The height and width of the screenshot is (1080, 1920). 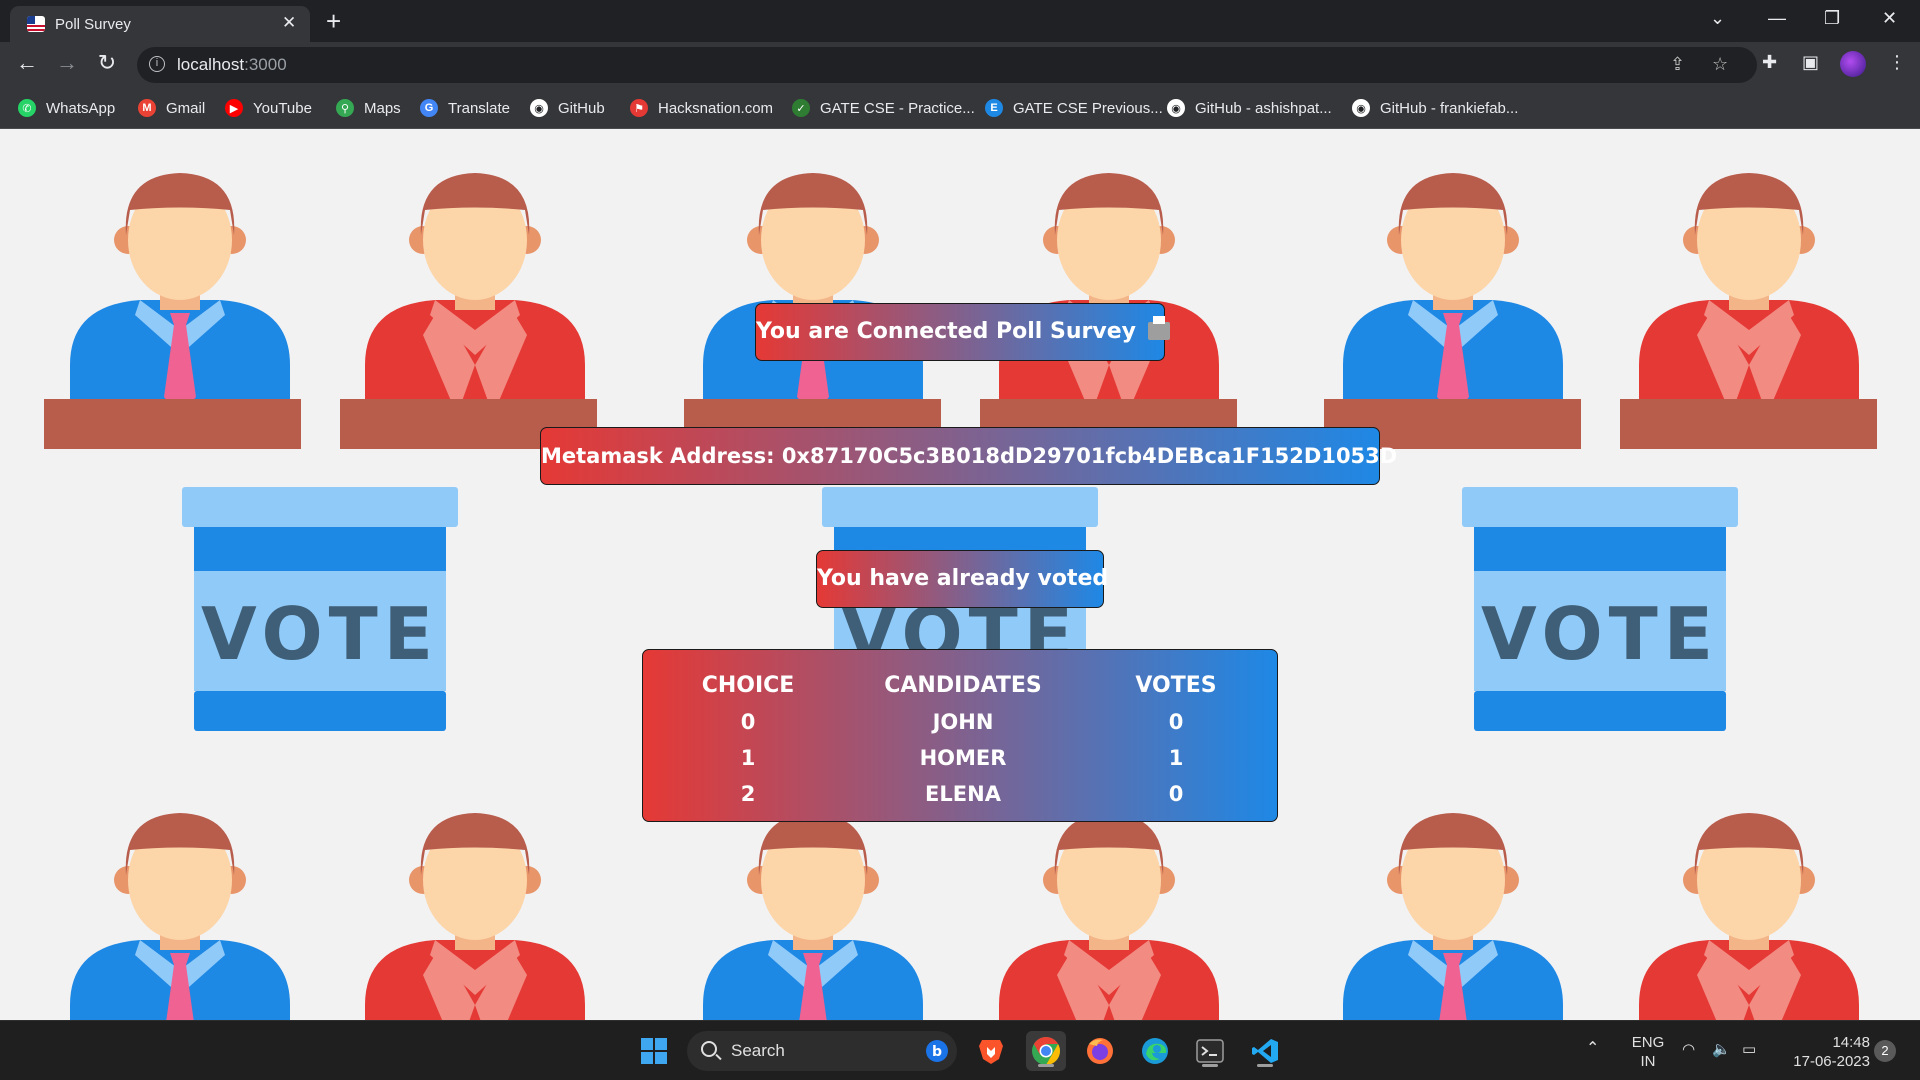 What do you see at coordinates (232, 65) in the screenshot?
I see `url-text: localhost:3000` at bounding box center [232, 65].